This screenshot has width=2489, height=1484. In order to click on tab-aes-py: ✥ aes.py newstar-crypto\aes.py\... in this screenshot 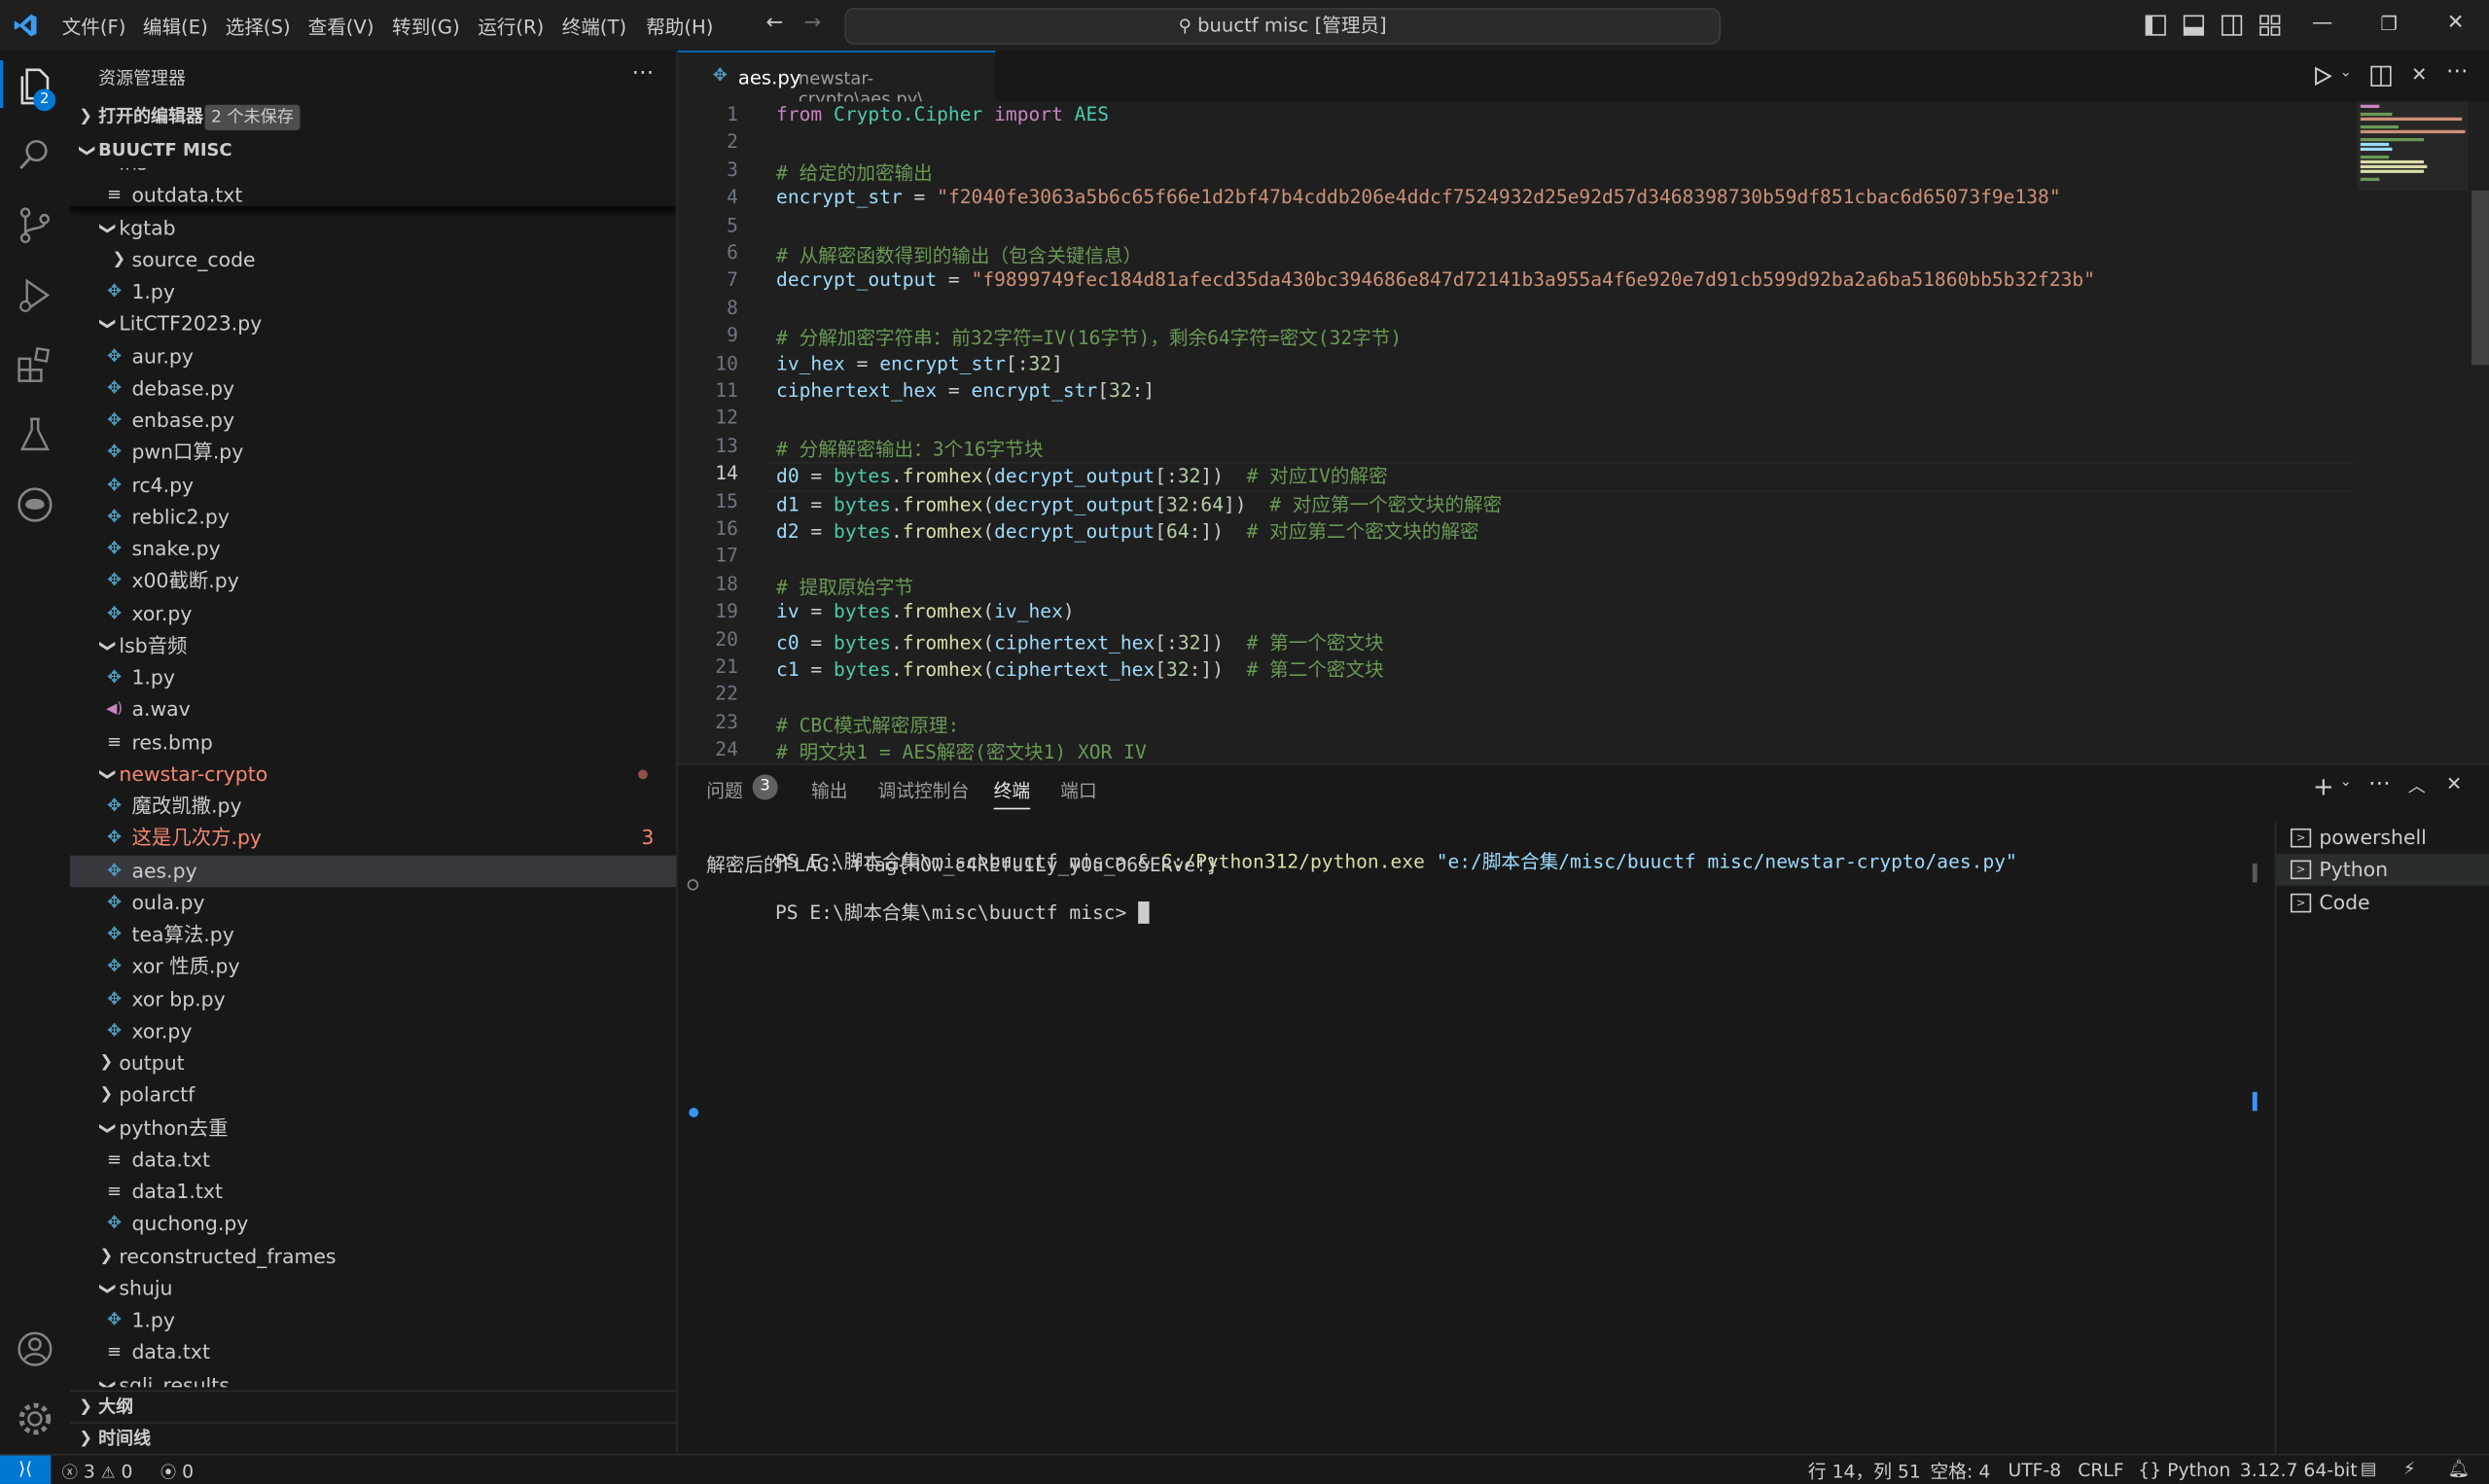, I will do `click(836, 81)`.